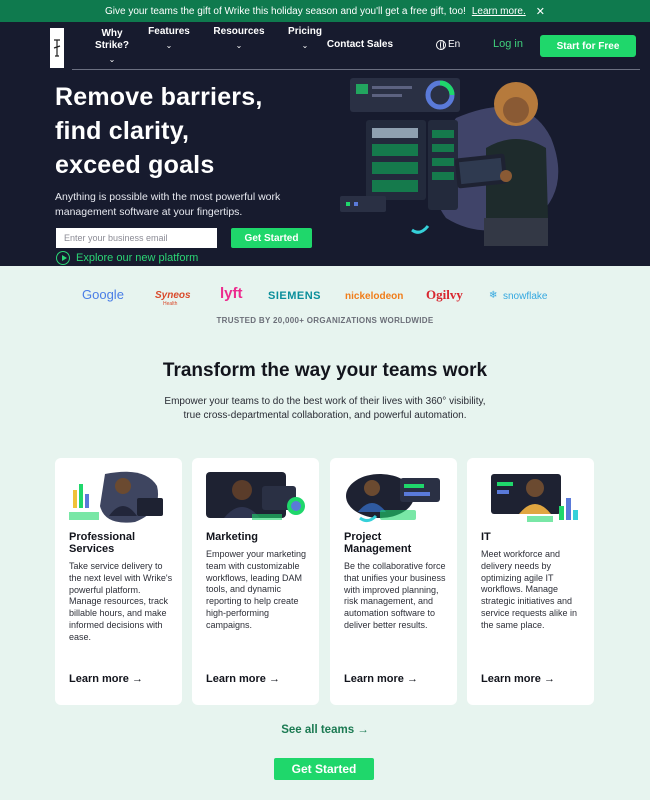 Image resolution: width=650 pixels, height=800 pixels. I want to click on nav-resources: Resources ⌄, so click(239, 39).